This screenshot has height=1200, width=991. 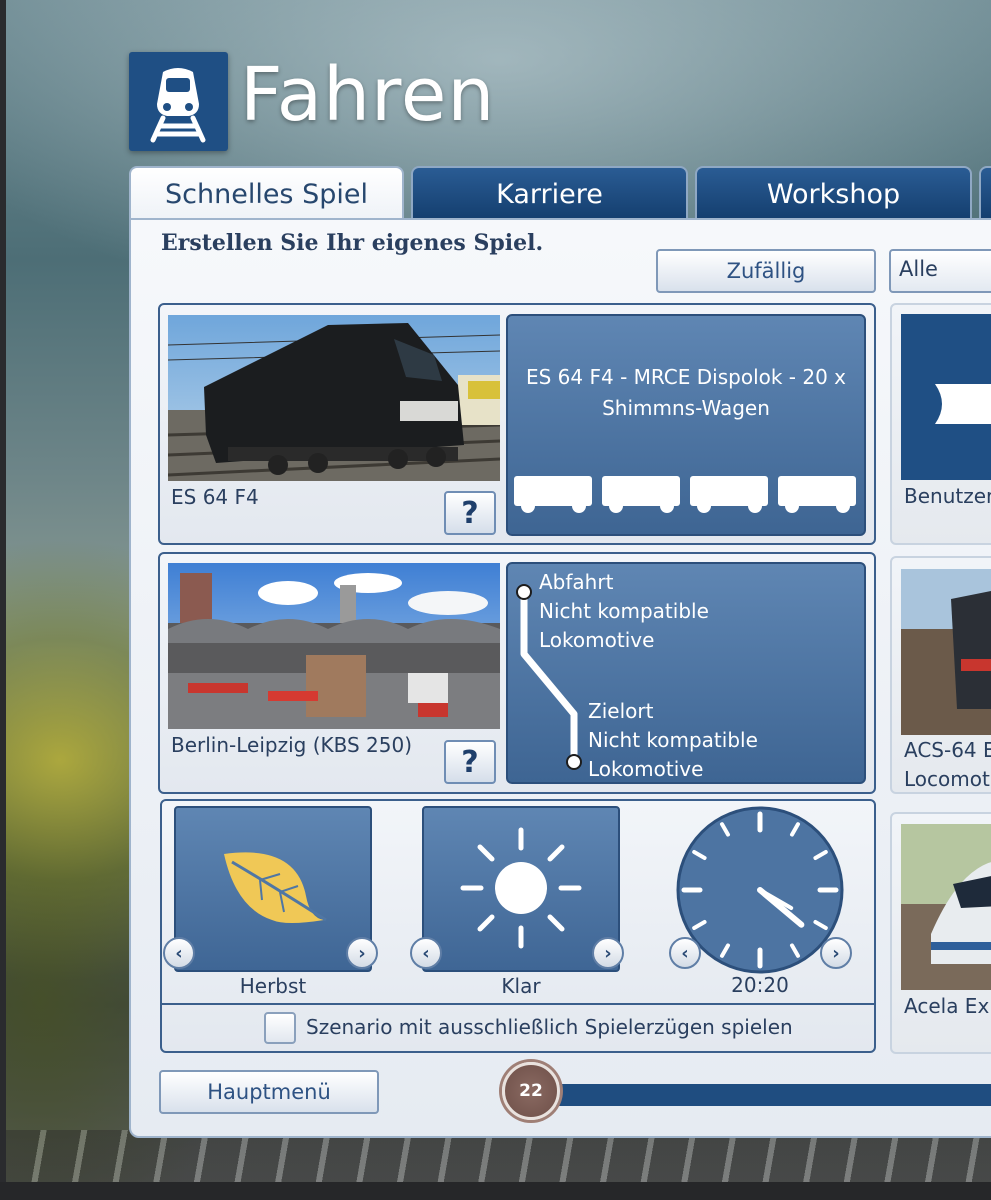 I want to click on season-next-button: ›, so click(x=362, y=953).